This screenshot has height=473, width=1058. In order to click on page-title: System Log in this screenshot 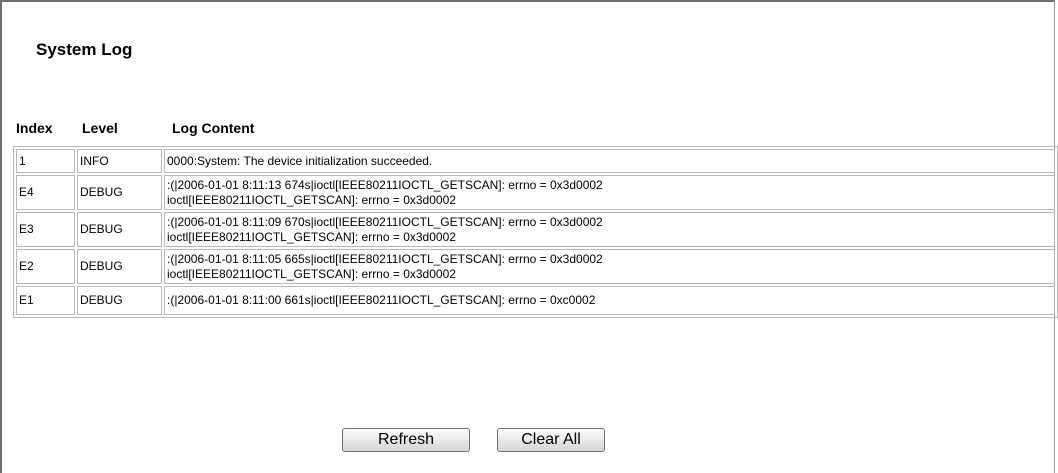, I will do `click(84, 49)`.